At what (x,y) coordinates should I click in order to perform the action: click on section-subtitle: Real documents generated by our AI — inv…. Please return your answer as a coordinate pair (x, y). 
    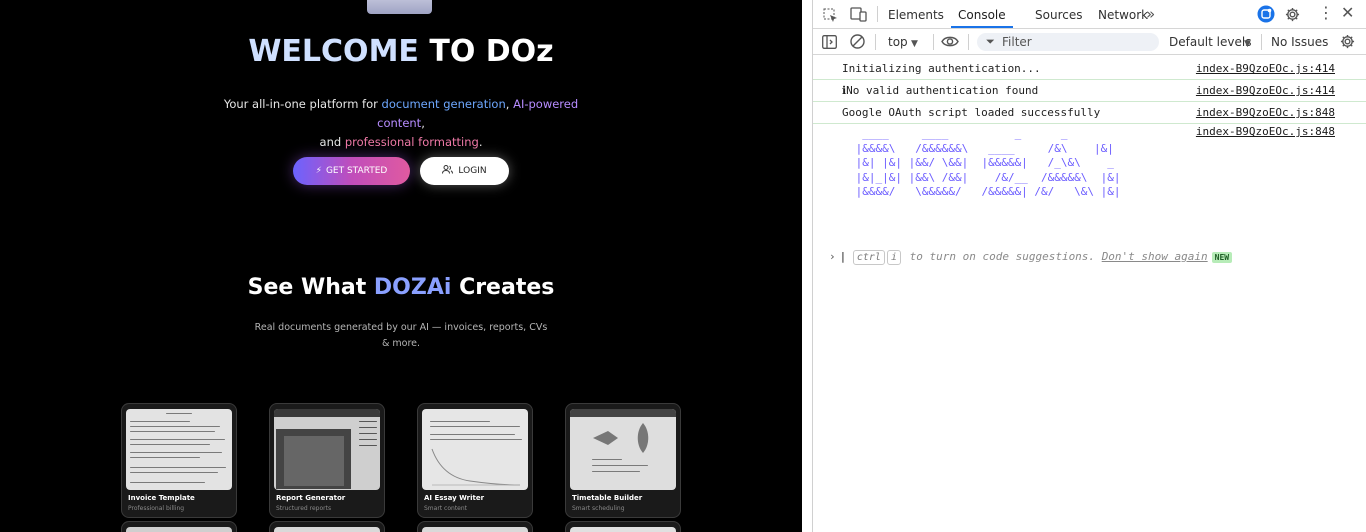
    Looking at the image, I should click on (401, 335).